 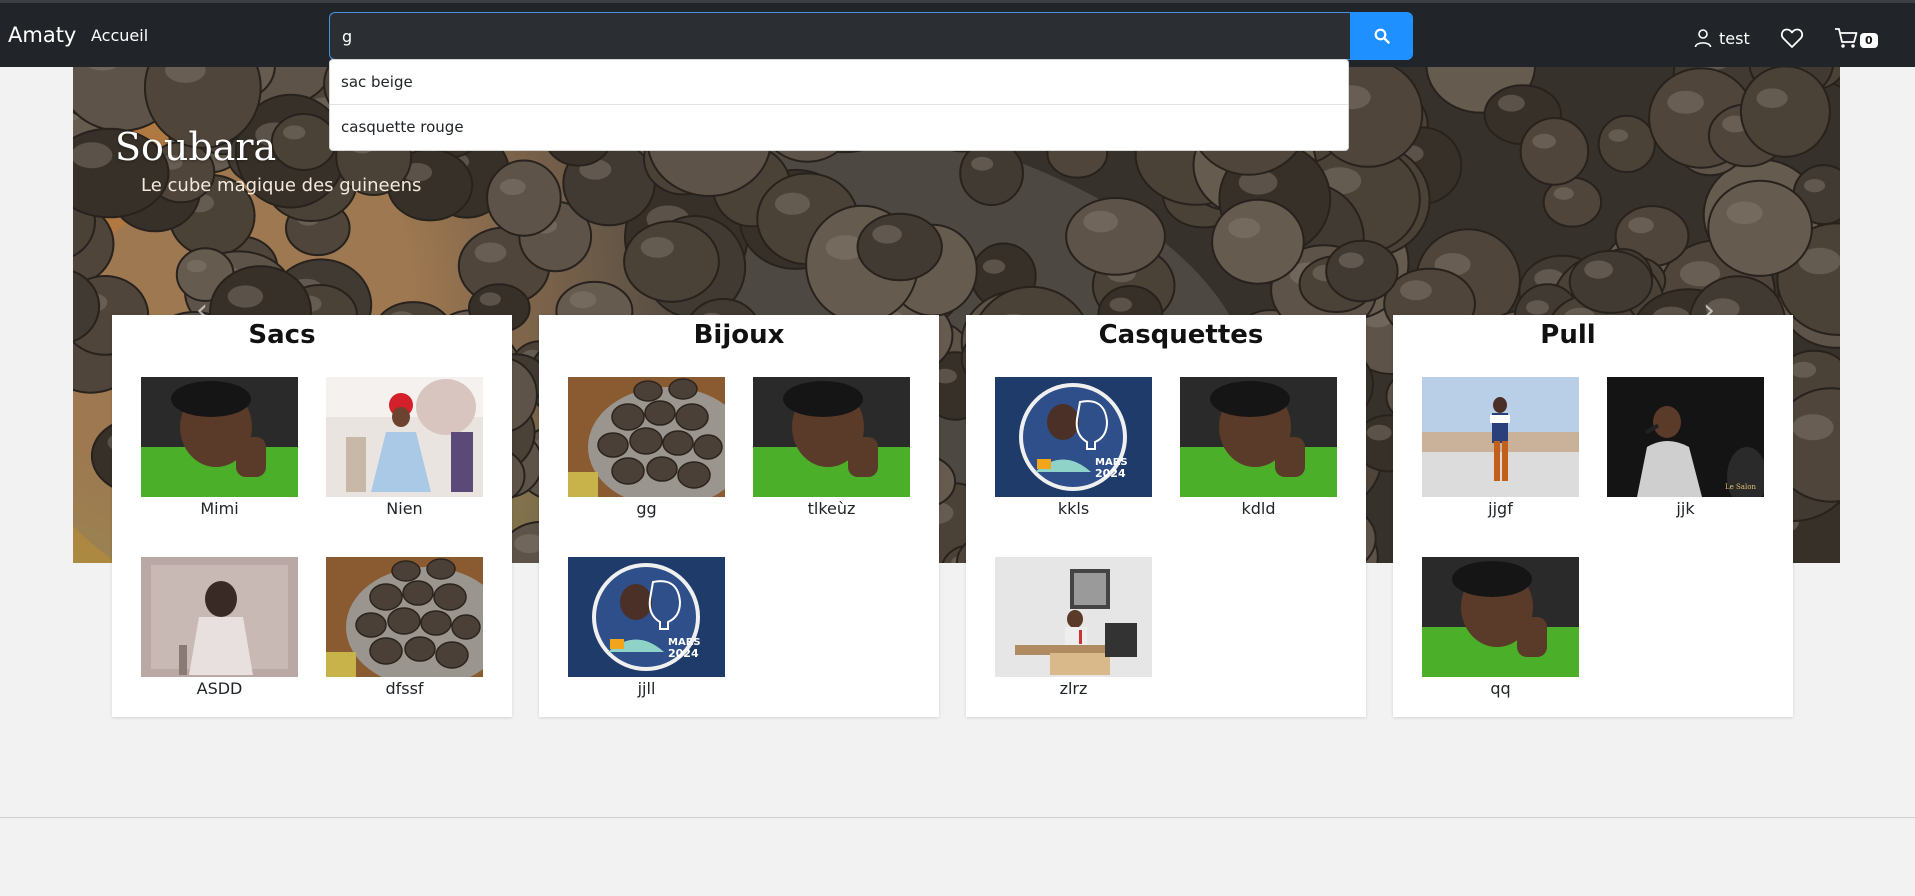 I want to click on cart-link: 0, so click(x=1856, y=38).